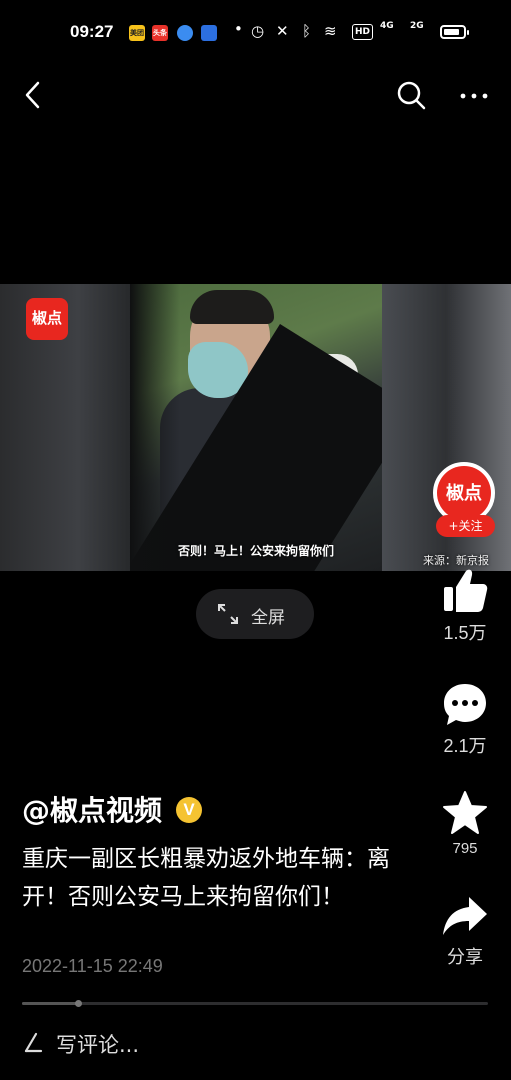 Image resolution: width=511 pixels, height=1080 pixels. Describe the element at coordinates (387, 26) in the screenshot. I see `signal-4g-icon: 4G` at that location.